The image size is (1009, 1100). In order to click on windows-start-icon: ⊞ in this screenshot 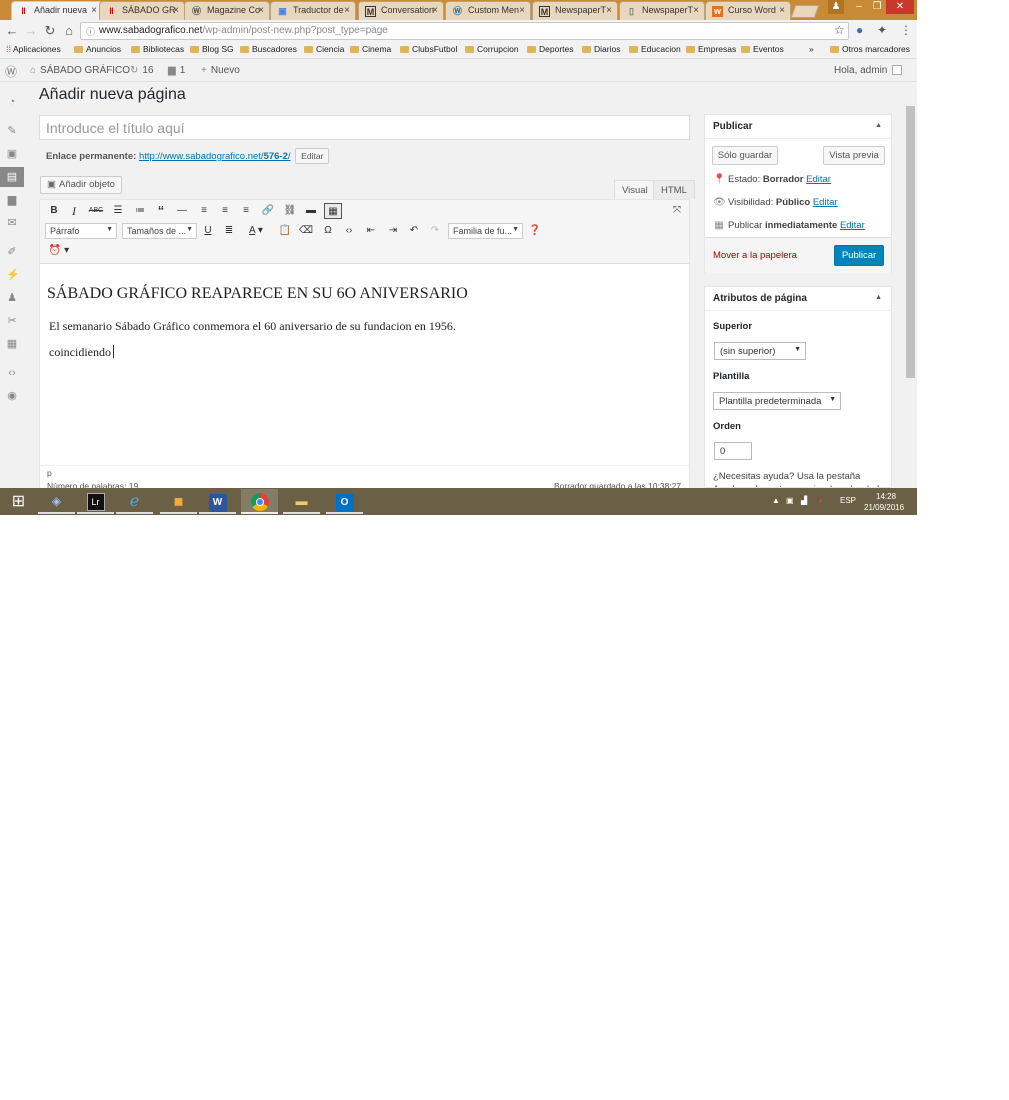, I will do `click(18, 501)`.